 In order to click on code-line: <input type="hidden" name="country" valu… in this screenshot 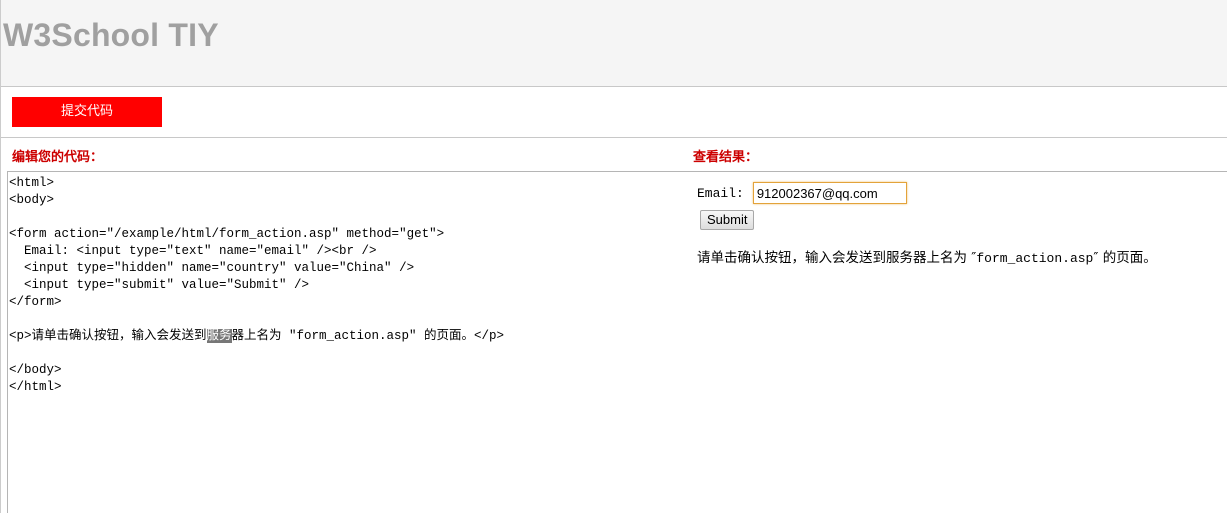, I will do `click(212, 268)`.